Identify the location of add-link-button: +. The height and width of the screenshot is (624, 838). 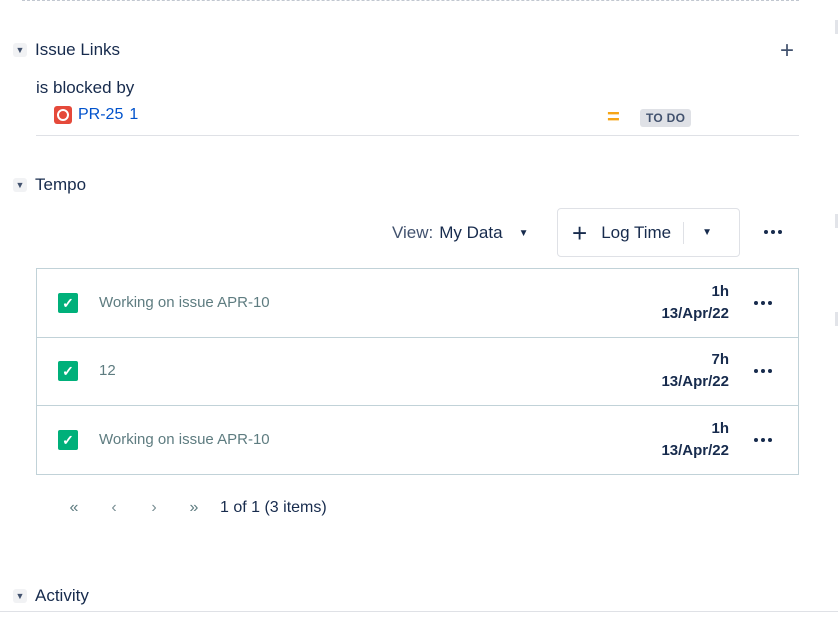
(787, 51).